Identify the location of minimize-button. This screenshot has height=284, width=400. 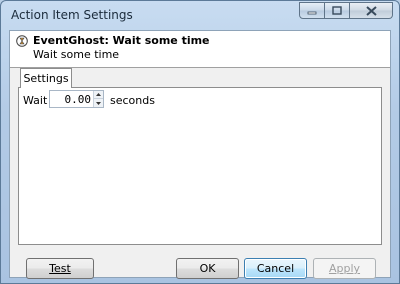
(312, 10).